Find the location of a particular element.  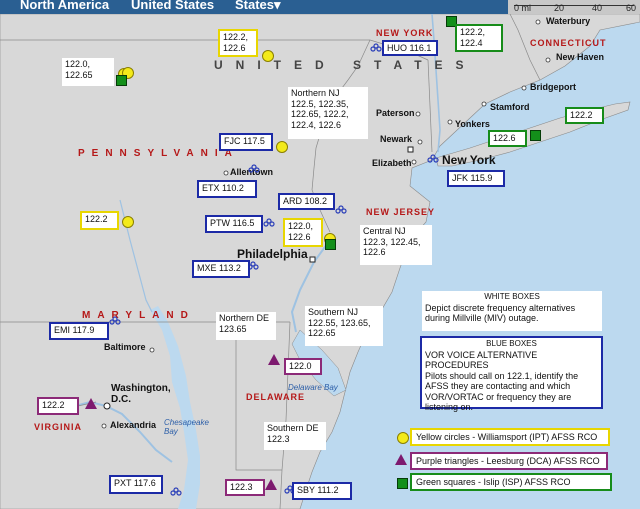

note-white-title: WHITE BOXES is located at coordinates (512, 296).